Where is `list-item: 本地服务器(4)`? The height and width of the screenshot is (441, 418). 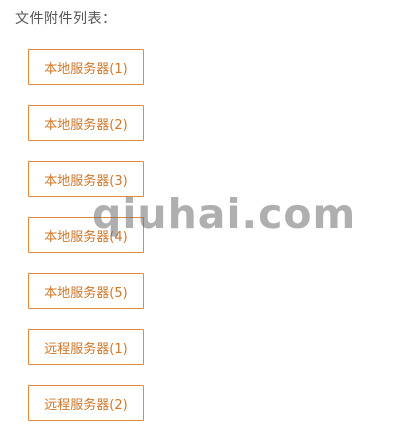 list-item: 本地服务器(4) is located at coordinates (86, 235).